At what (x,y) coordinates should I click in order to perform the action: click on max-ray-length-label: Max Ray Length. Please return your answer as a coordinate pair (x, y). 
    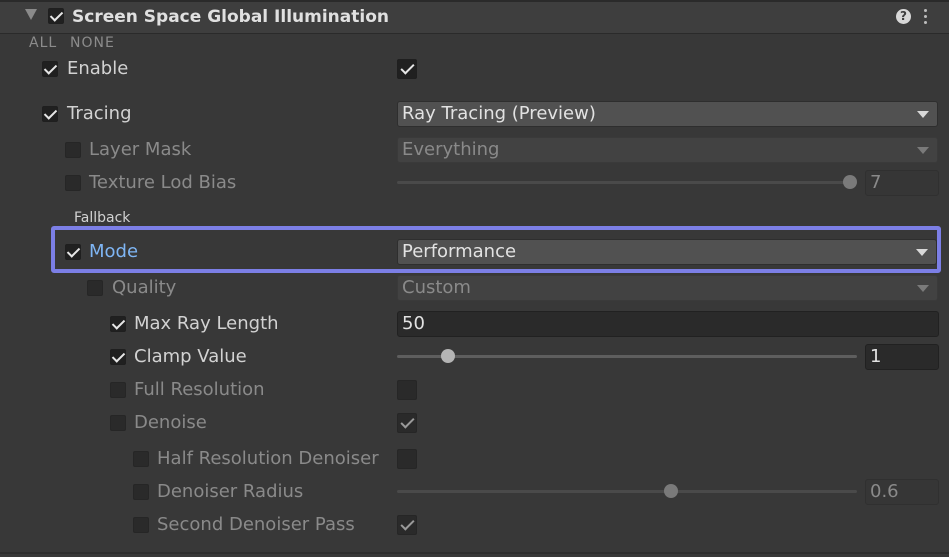
    Looking at the image, I should click on (206, 323).